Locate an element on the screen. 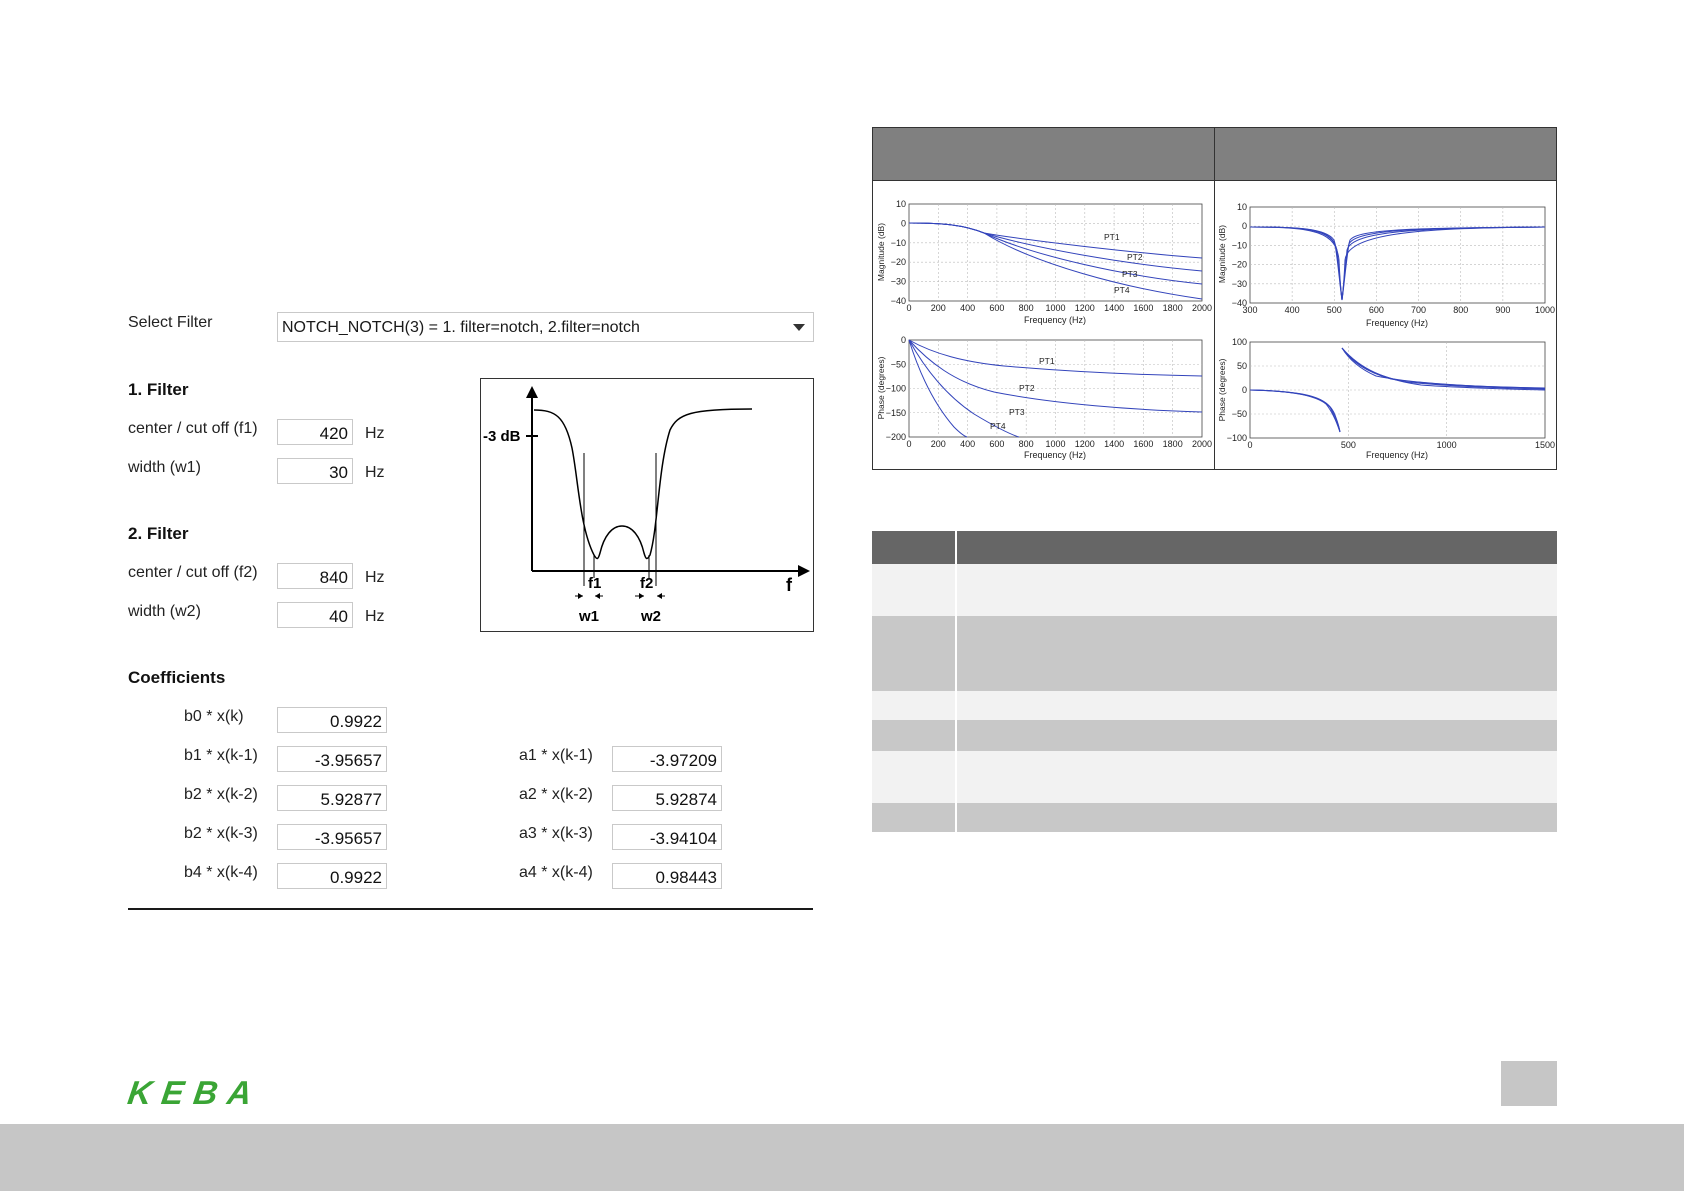  f2-center-input: 840 is located at coordinates (315, 576).